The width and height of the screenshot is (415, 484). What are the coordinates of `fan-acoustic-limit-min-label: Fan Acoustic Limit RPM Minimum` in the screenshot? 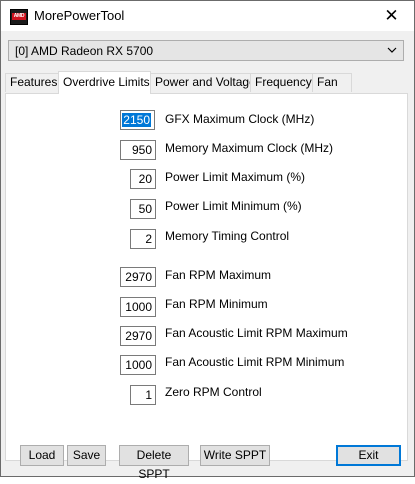 It's located at (255, 362).